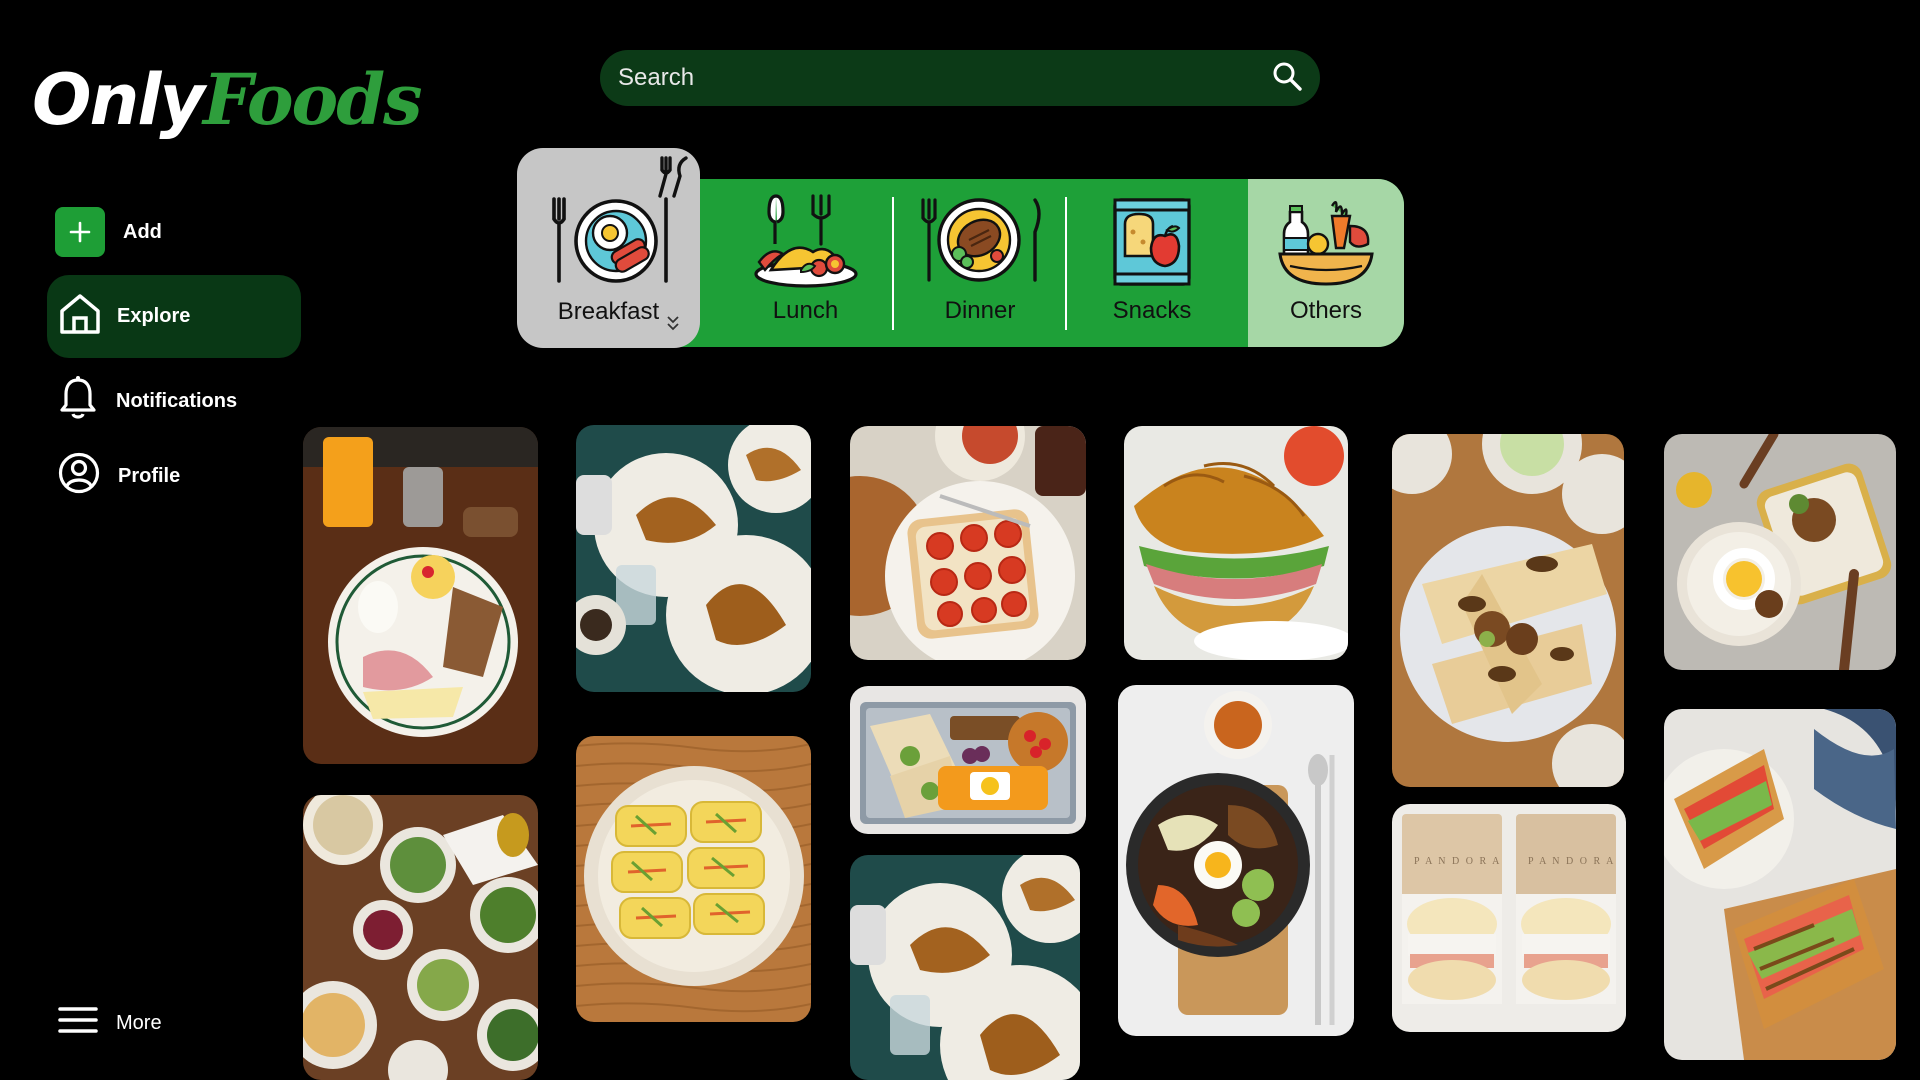 The height and width of the screenshot is (1080, 1920). I want to click on profile-label: Profile, so click(149, 475).